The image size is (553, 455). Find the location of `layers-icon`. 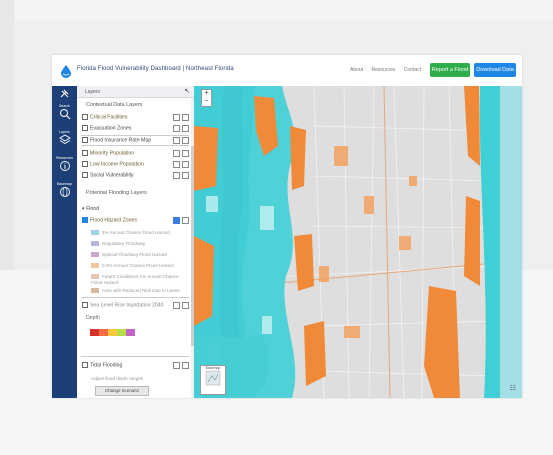

layers-icon is located at coordinates (64, 139).